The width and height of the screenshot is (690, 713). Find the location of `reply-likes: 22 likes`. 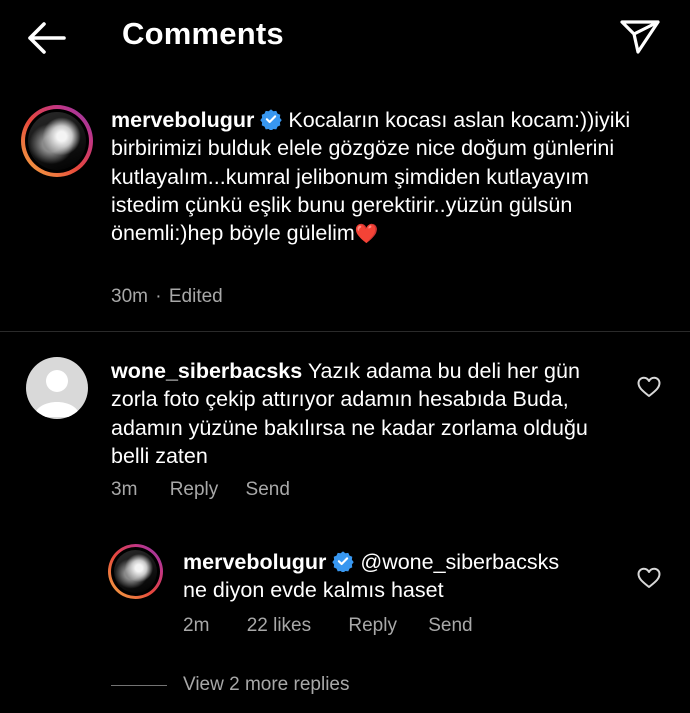

reply-likes: 22 likes is located at coordinates (279, 626).